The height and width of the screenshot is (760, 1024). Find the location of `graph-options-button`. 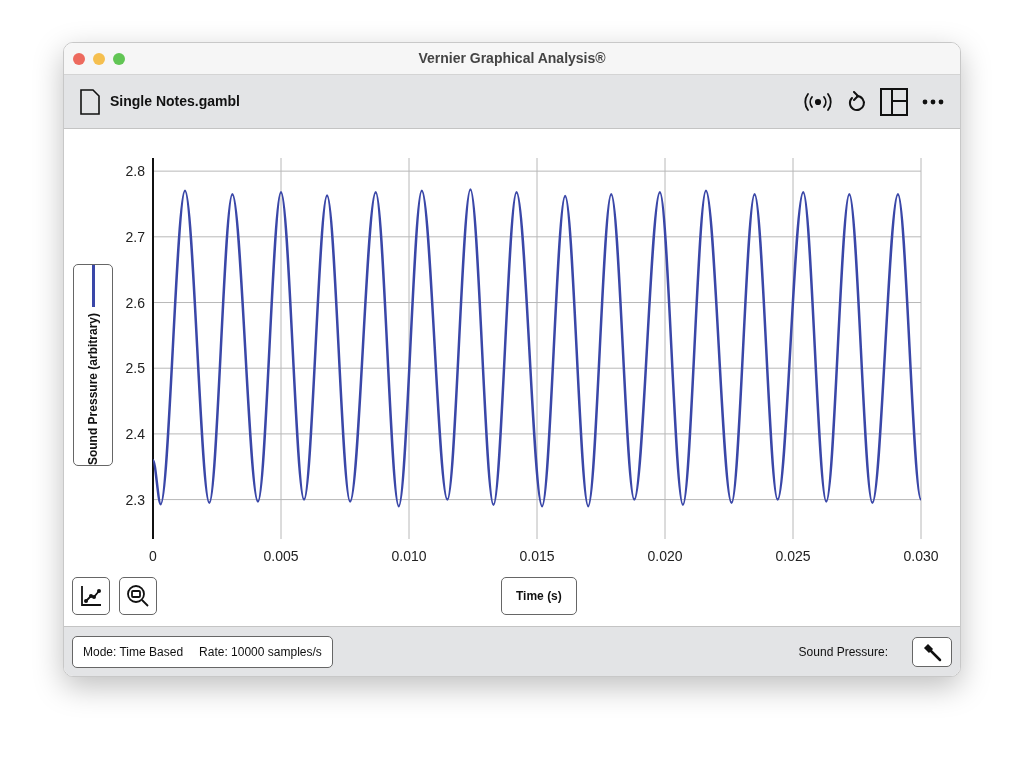

graph-options-button is located at coordinates (91, 596).